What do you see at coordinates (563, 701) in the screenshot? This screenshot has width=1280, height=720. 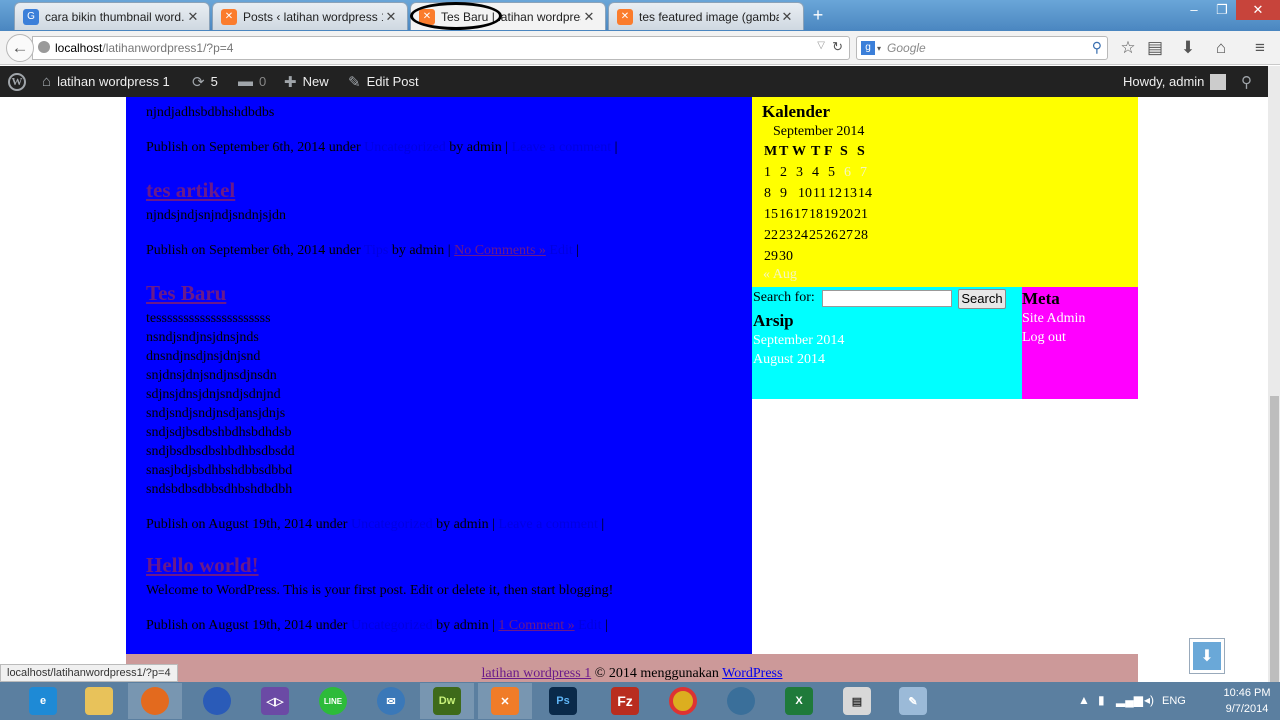 I see `taskbar-photoshop: Ps` at bounding box center [563, 701].